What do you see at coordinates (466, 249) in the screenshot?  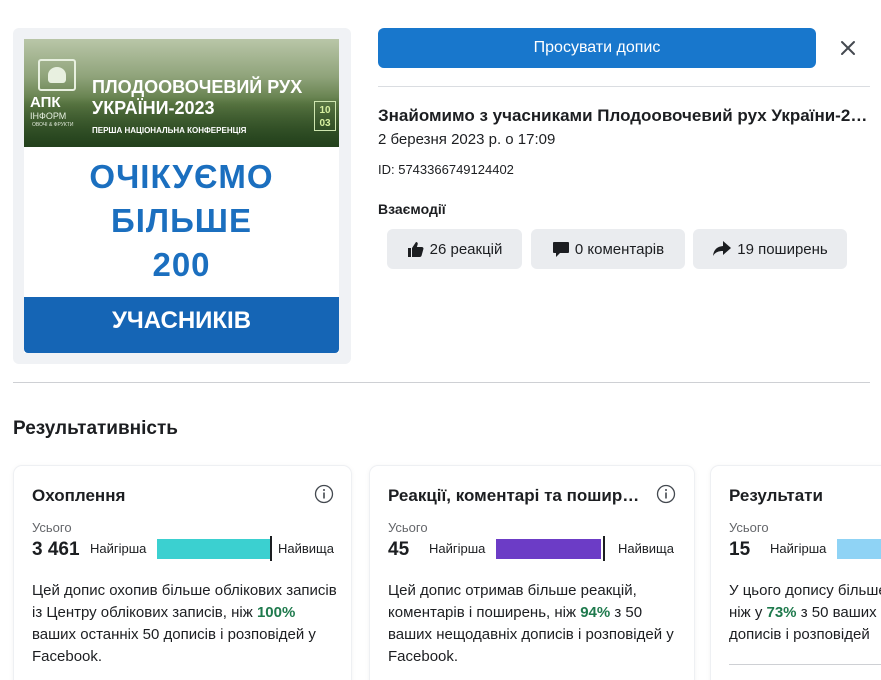 I see `reactions-count: 26 реакцій` at bounding box center [466, 249].